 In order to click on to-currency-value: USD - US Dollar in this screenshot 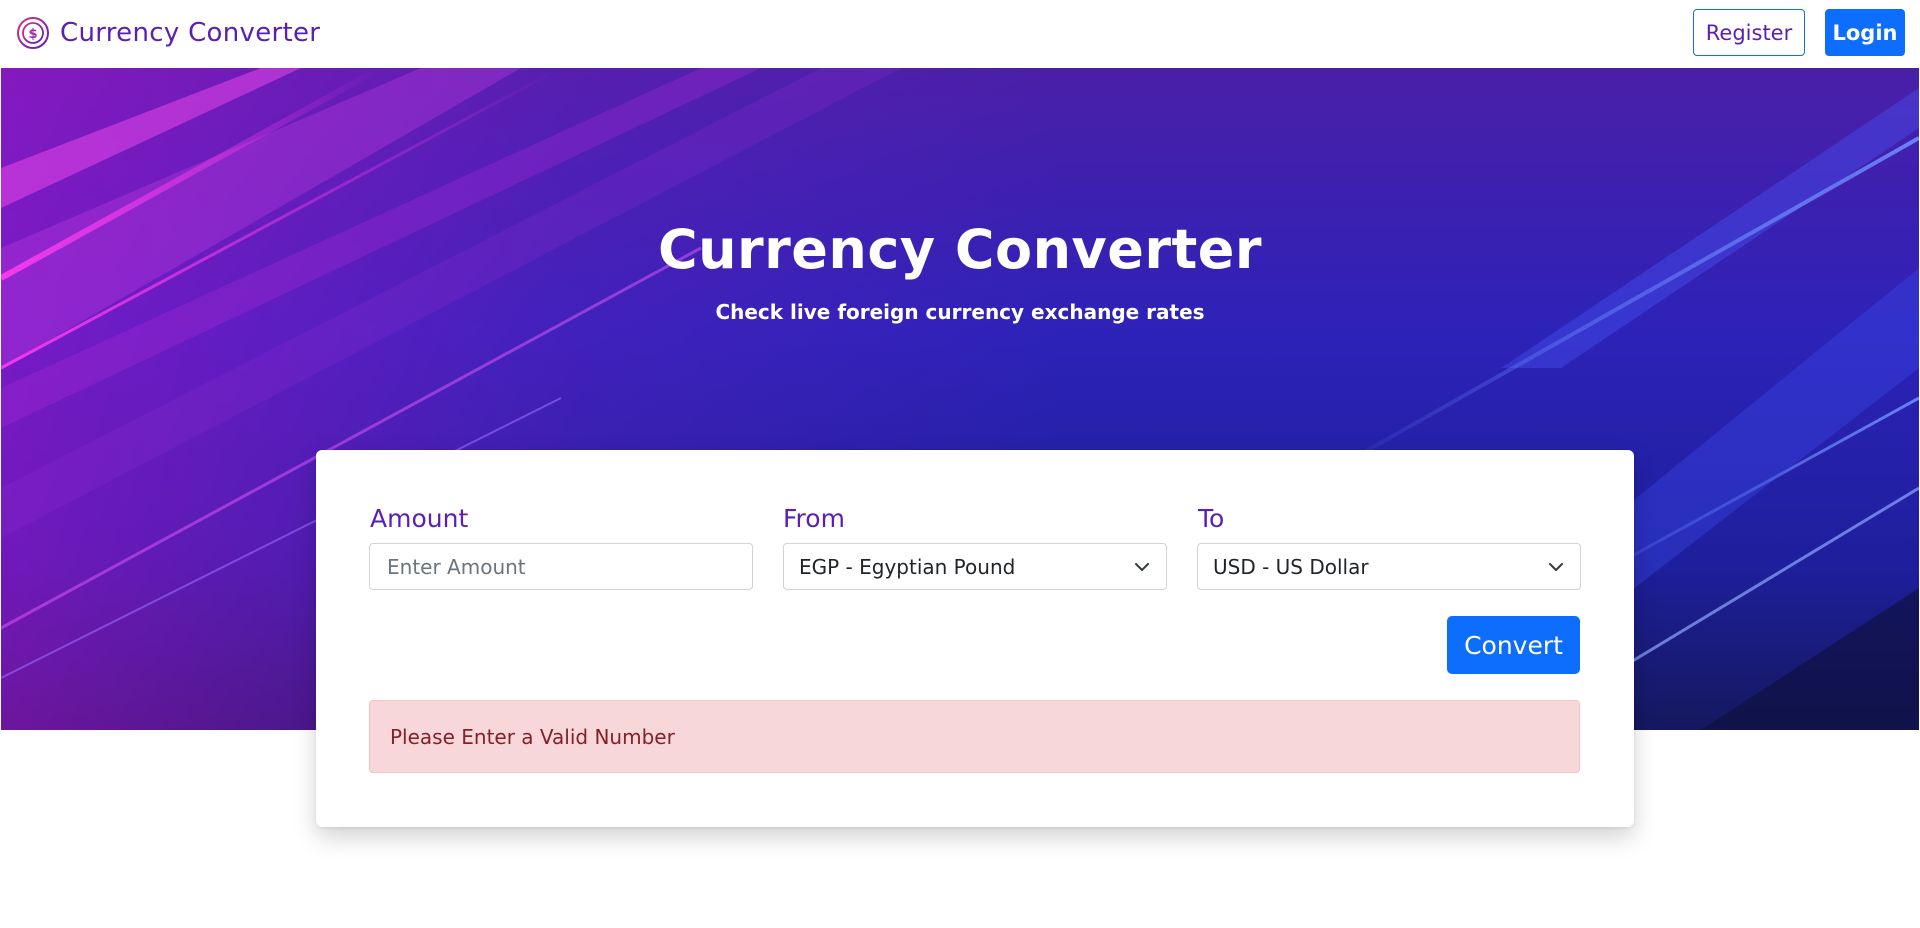, I will do `click(1291, 566)`.